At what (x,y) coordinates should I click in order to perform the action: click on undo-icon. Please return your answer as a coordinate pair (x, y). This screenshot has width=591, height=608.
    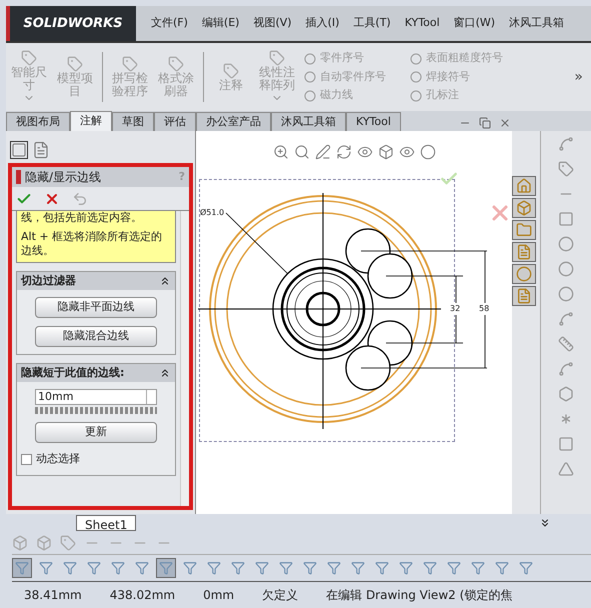
    Looking at the image, I should click on (80, 198).